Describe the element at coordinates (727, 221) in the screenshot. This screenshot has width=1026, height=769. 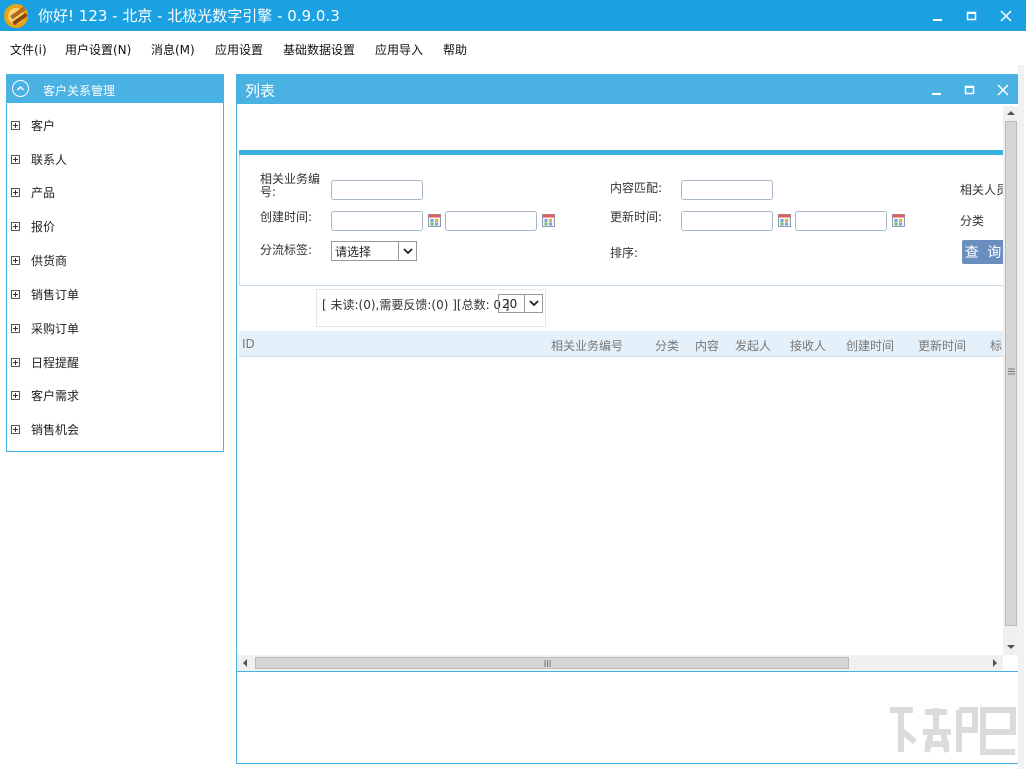
I see `updated-start-input` at that location.